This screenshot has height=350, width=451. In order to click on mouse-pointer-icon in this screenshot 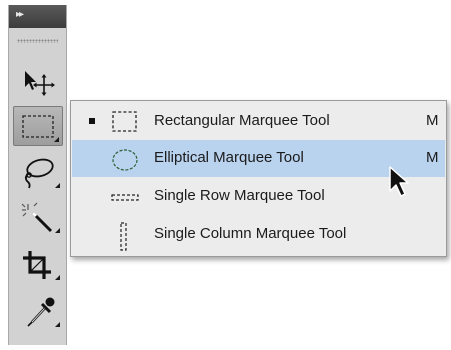, I will do `click(399, 181)`.